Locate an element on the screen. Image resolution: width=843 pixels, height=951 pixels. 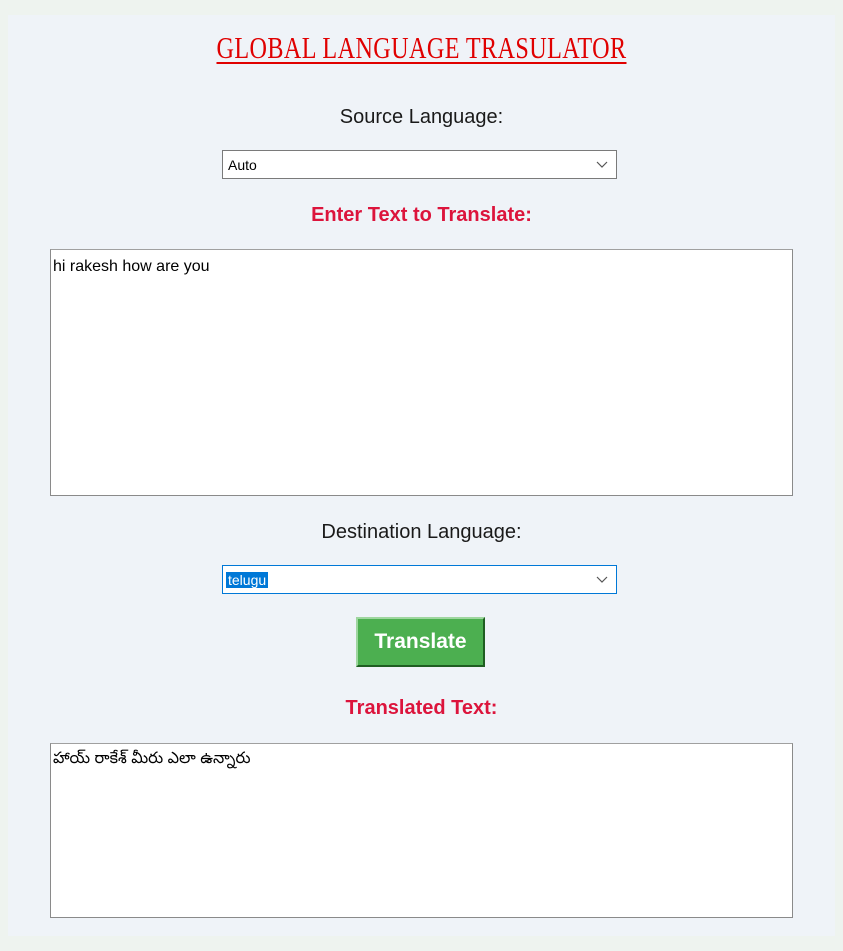
translate-button: Translate is located at coordinates (420, 642).